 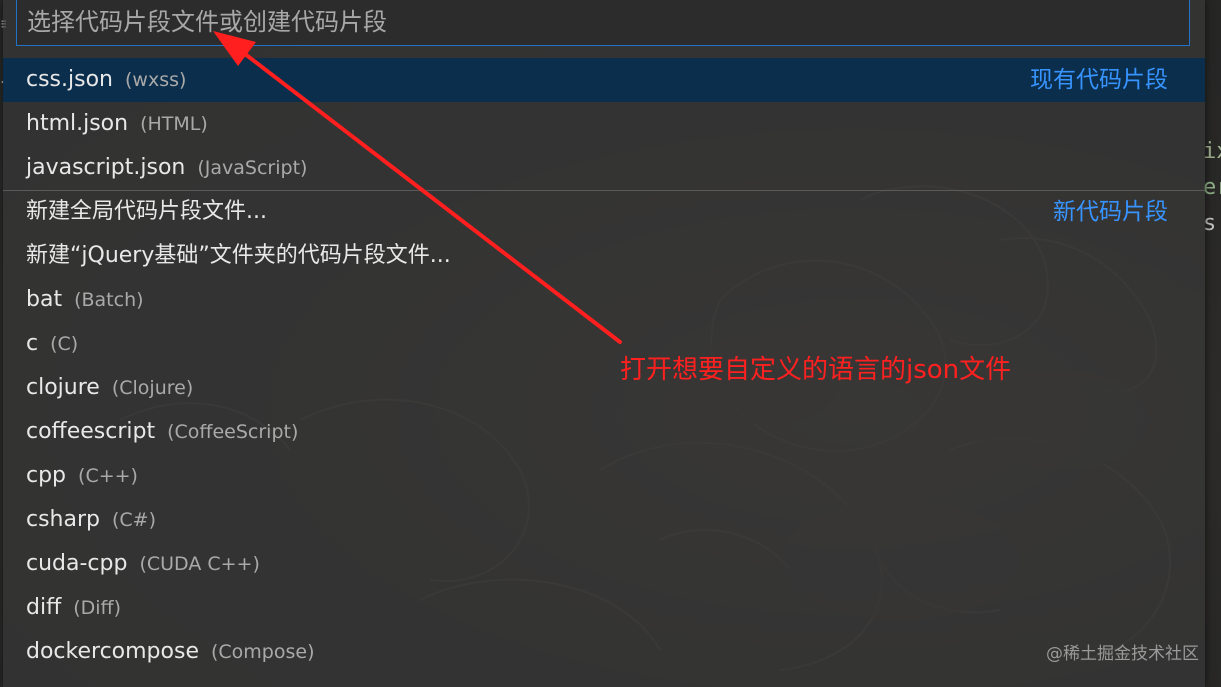 I want to click on item-label: clojure, so click(x=63, y=387).